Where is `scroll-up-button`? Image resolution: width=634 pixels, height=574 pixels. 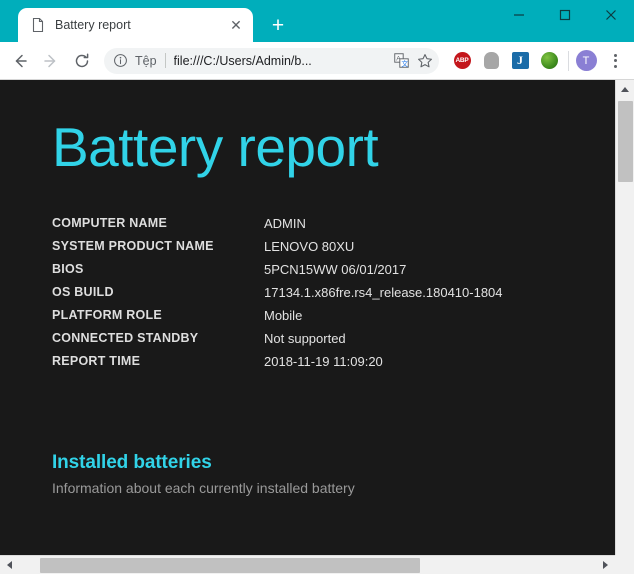
scroll-up-button is located at coordinates (625, 89).